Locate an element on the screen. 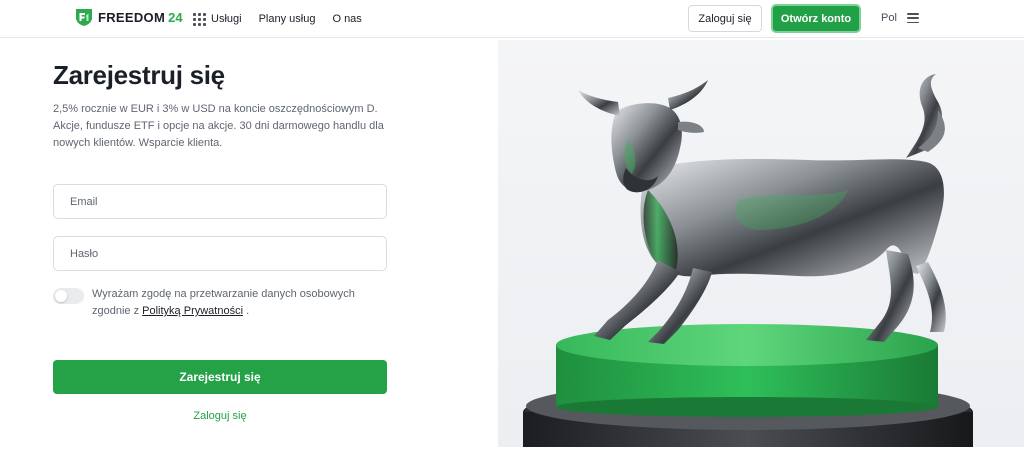  logo-text: FREEDOM is located at coordinates (132, 17).